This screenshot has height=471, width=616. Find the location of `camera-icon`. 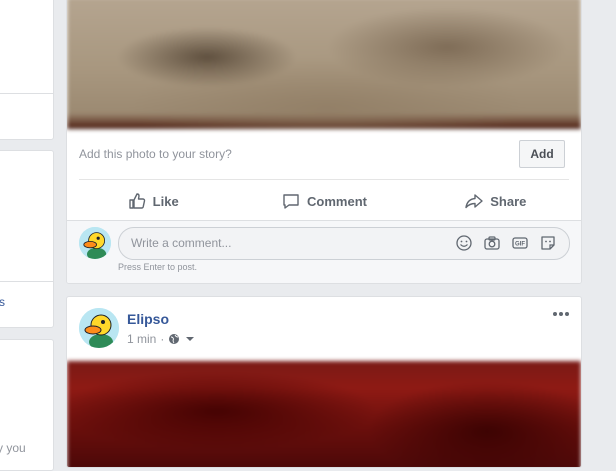

camera-icon is located at coordinates (492, 243).